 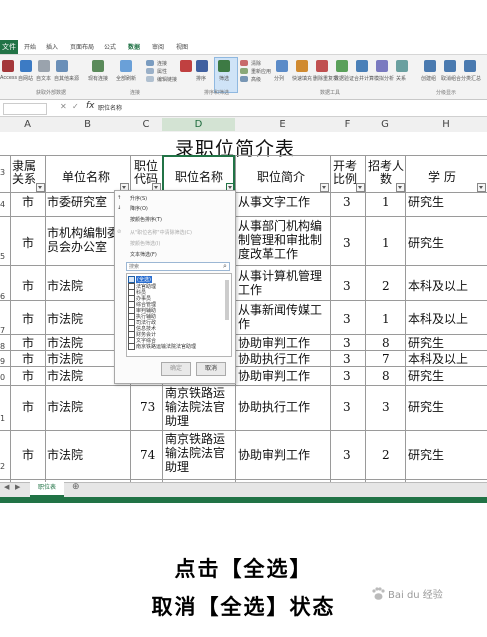 What do you see at coordinates (138, 198) in the screenshot?
I see `menu-sort-ascending: 升序(S)` at bounding box center [138, 198].